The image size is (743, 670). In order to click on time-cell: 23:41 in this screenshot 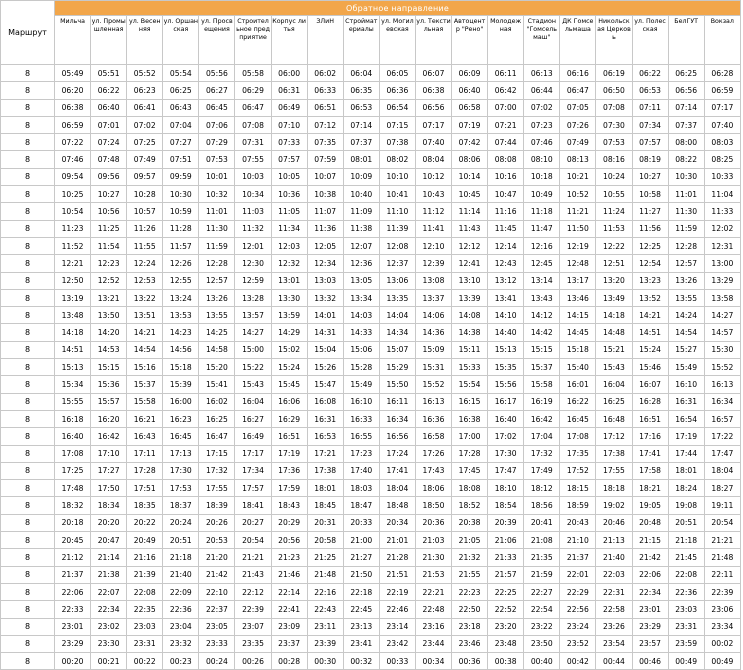, I will do `click(361, 644)`.